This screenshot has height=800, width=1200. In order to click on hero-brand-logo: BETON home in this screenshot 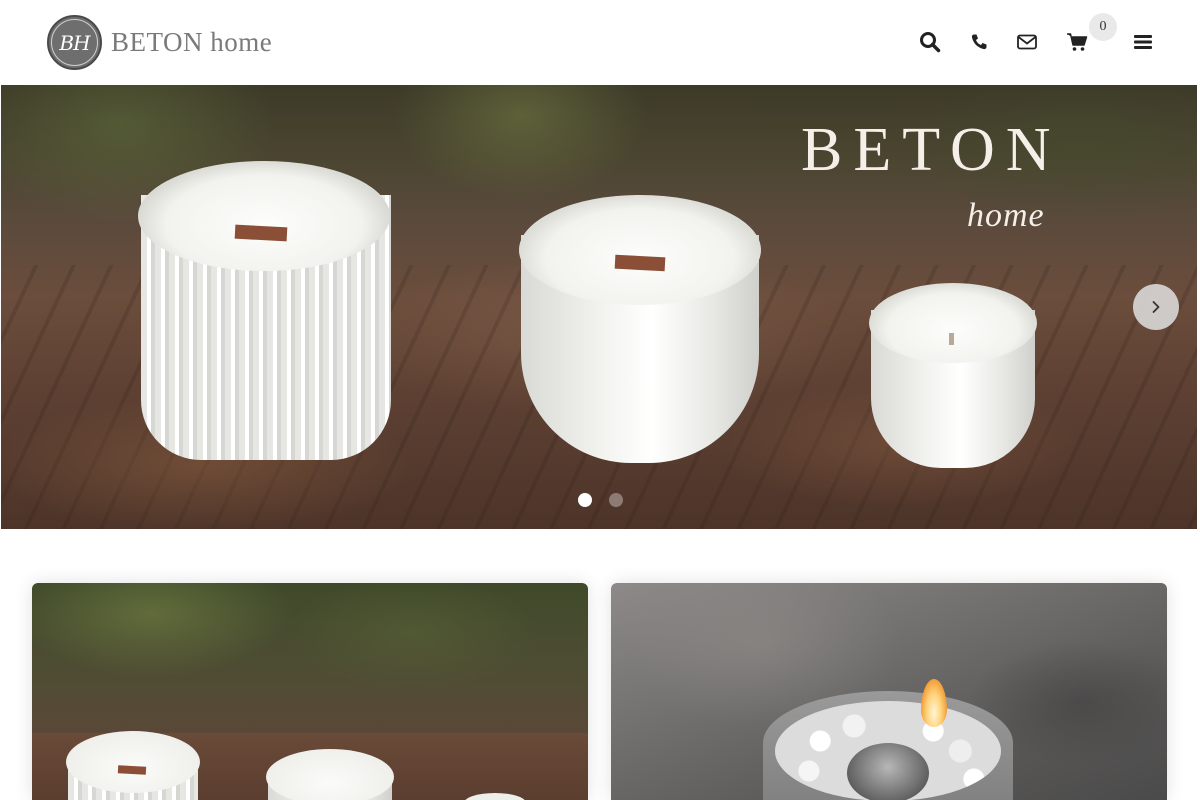, I will do `click(931, 174)`.